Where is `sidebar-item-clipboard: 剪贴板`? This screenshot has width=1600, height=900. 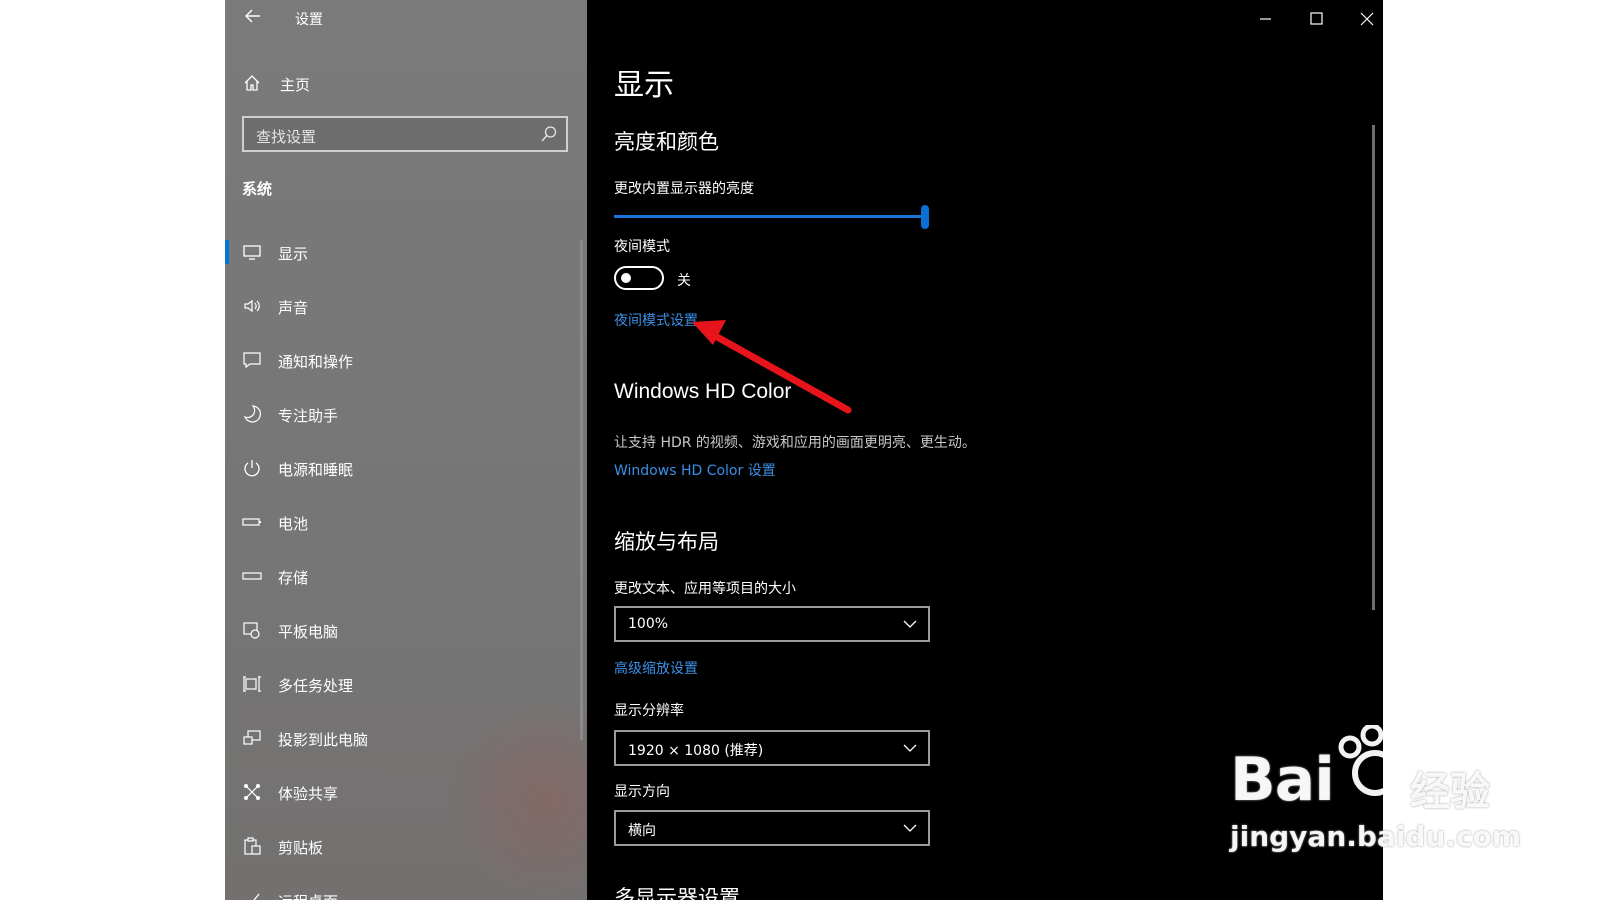 sidebar-item-clipboard: 剪贴板 is located at coordinates (397, 846).